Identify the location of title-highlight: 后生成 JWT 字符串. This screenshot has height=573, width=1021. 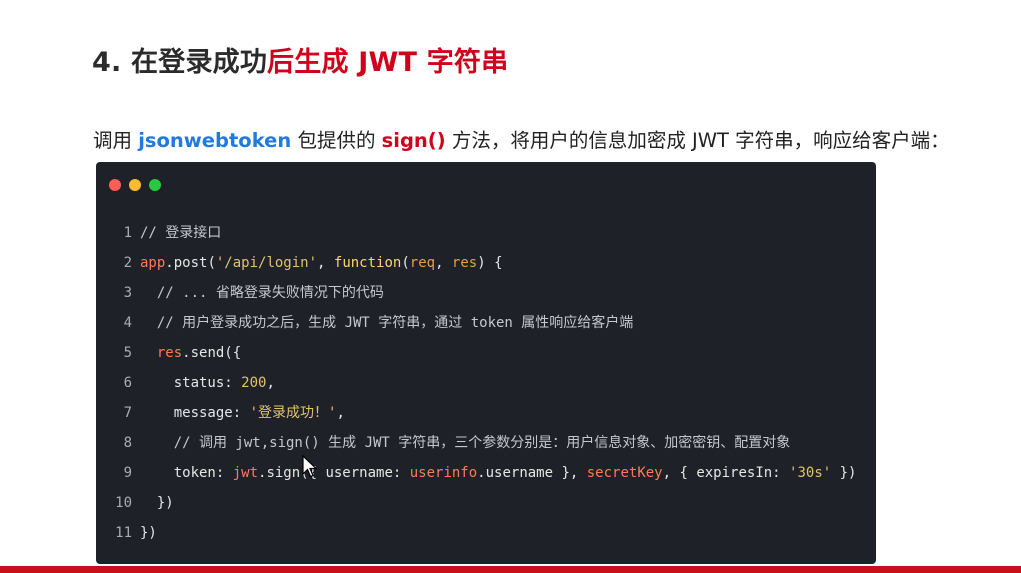
(388, 62).